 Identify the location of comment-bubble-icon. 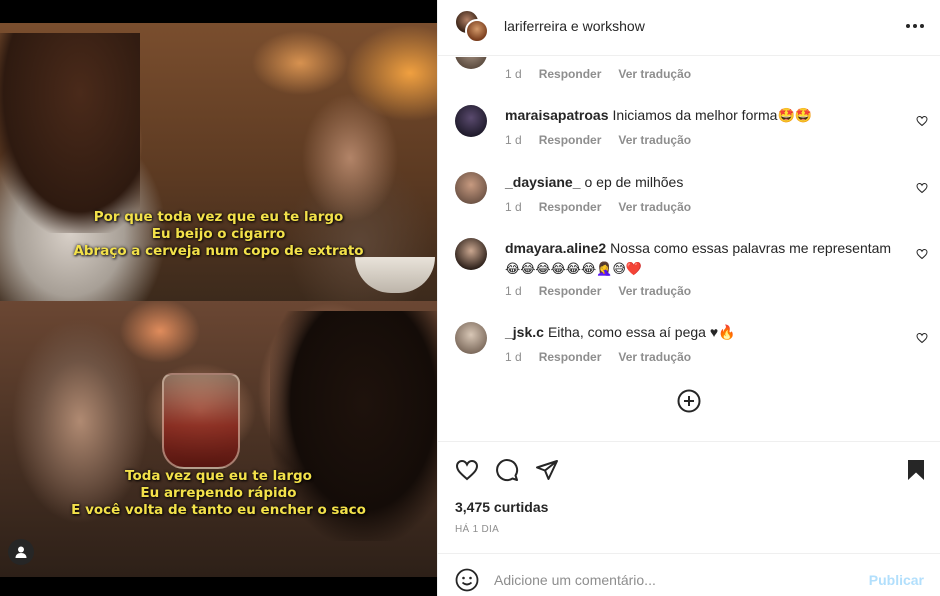
(507, 470).